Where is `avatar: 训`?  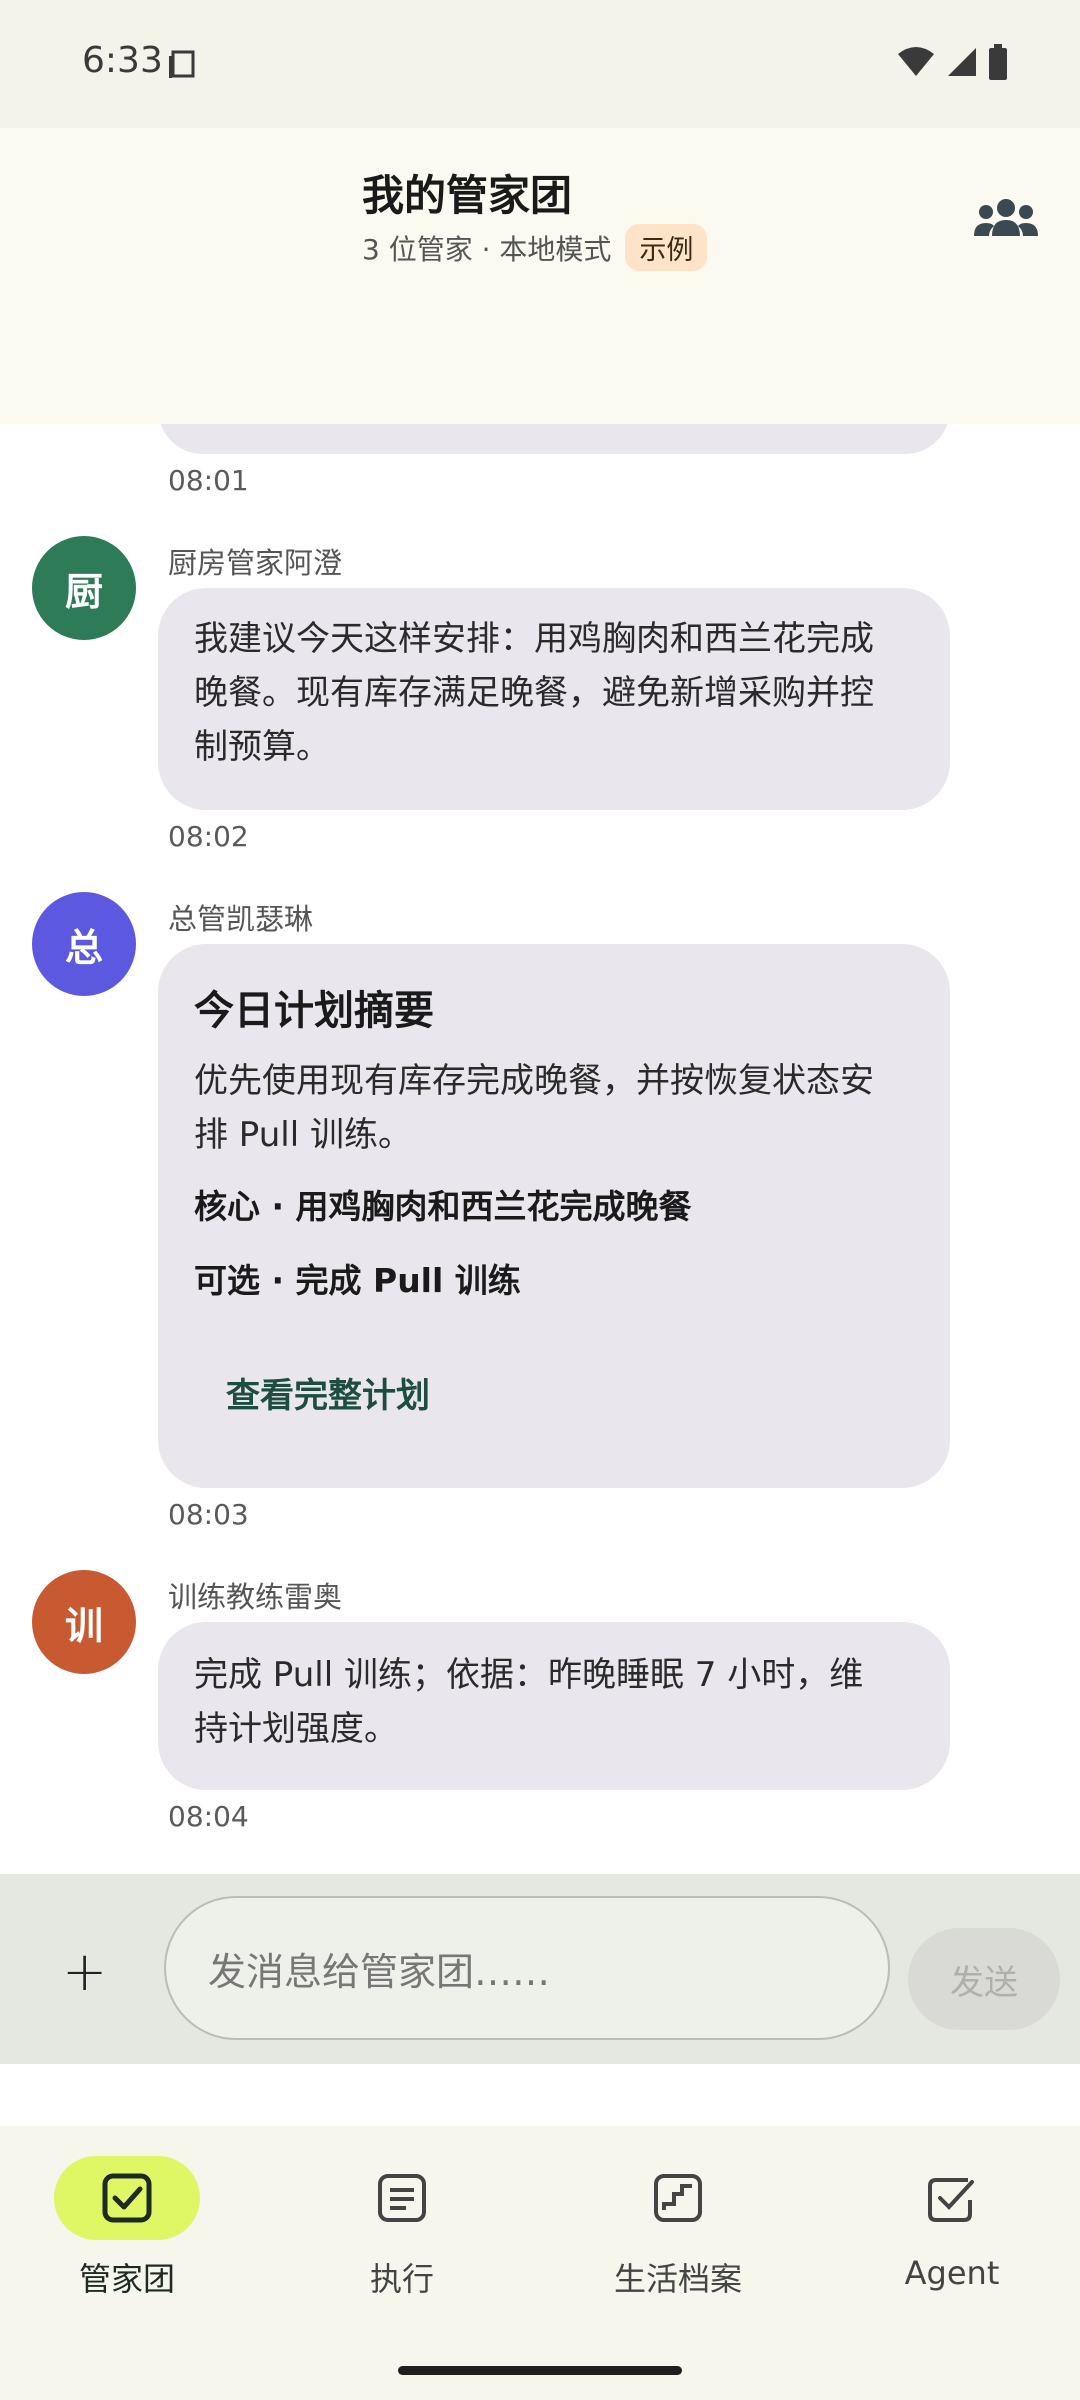
avatar: 训 is located at coordinates (84, 1622).